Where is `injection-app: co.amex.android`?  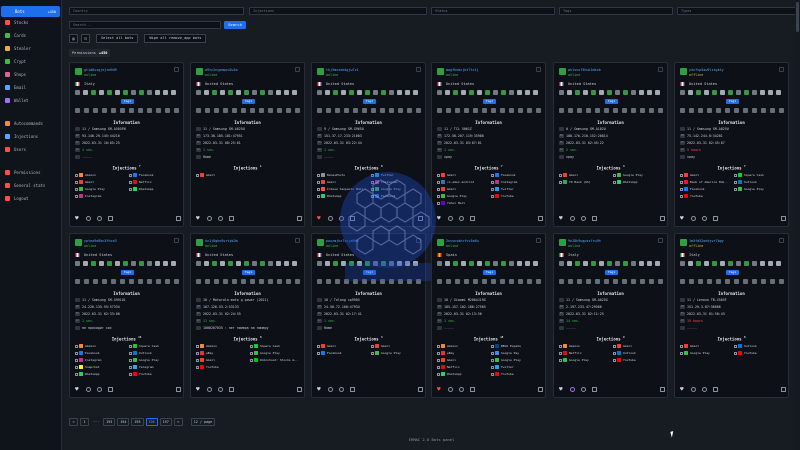 injection-app: co.amex.android is located at coordinates (463, 182).